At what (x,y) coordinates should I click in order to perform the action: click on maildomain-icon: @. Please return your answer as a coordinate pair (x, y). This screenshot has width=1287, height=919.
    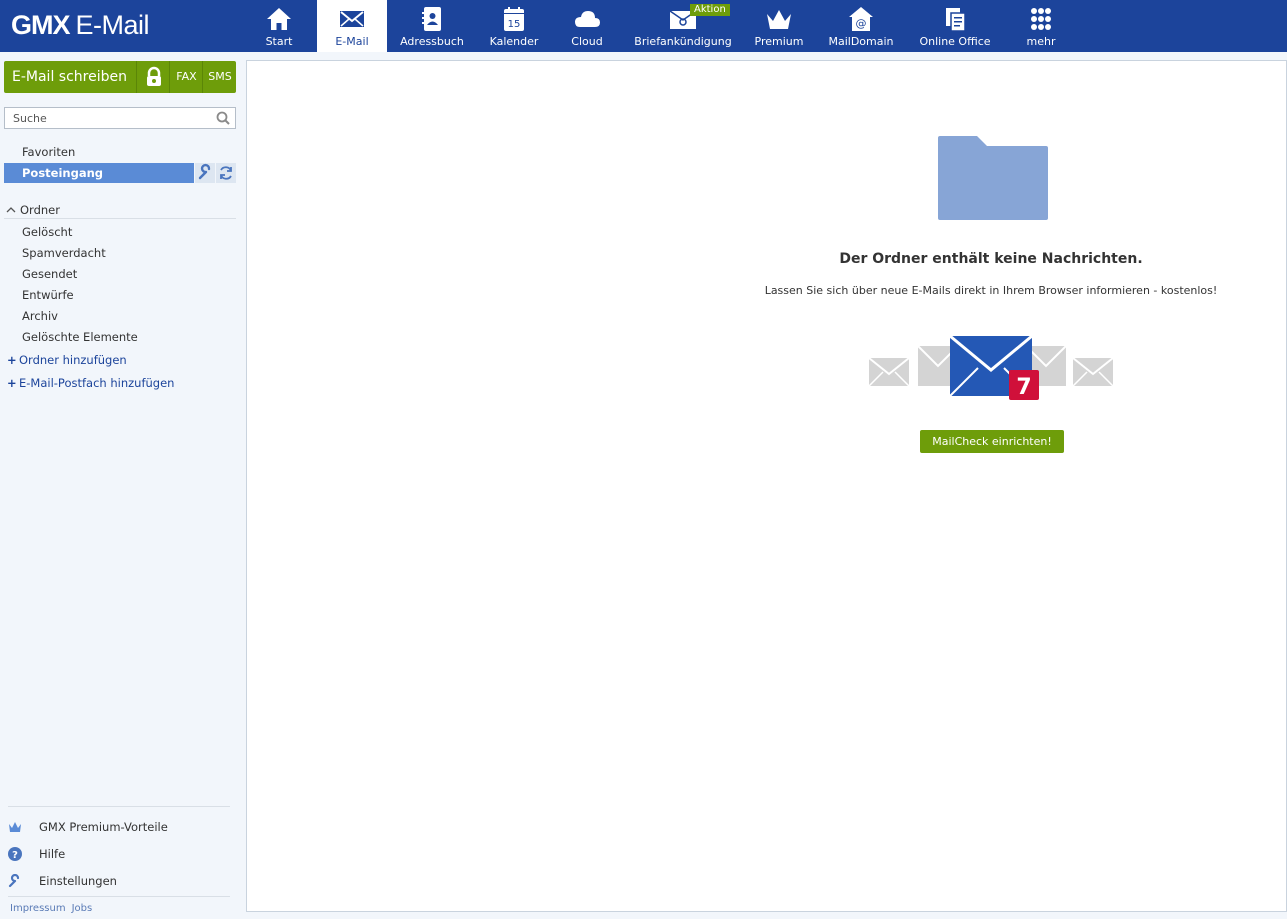
    Looking at the image, I should click on (861, 19).